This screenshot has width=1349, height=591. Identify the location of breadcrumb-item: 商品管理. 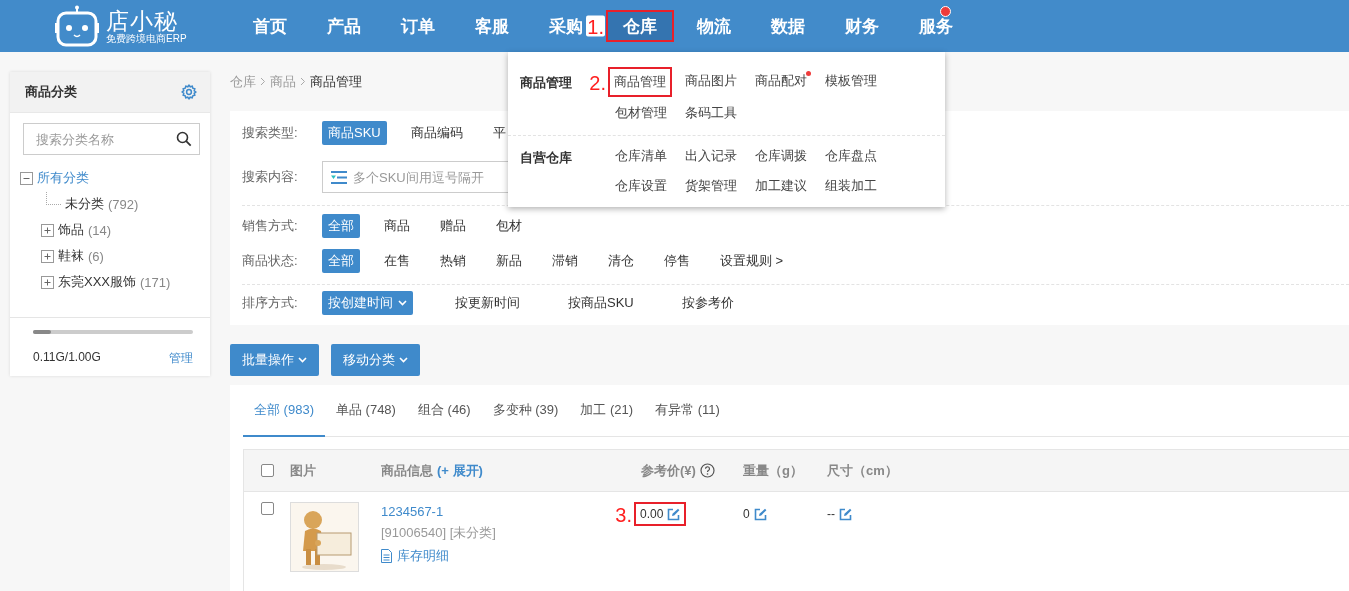
(336, 81).